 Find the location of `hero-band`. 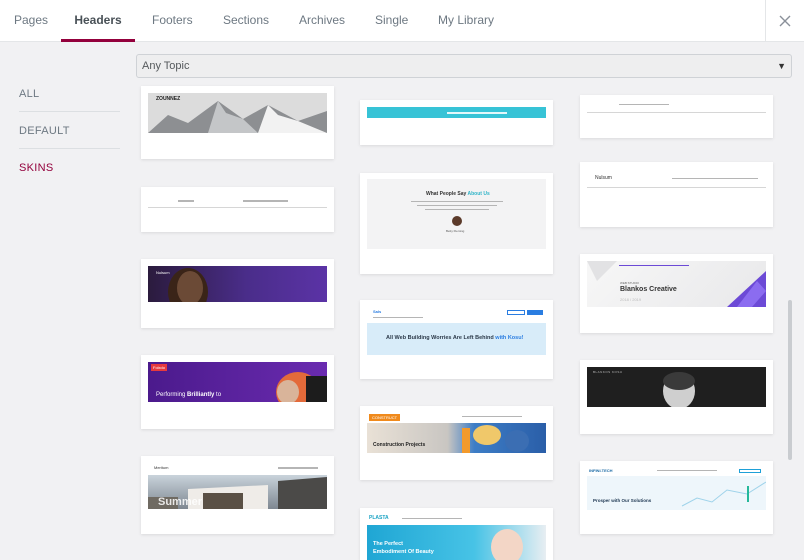

hero-band is located at coordinates (676, 493).